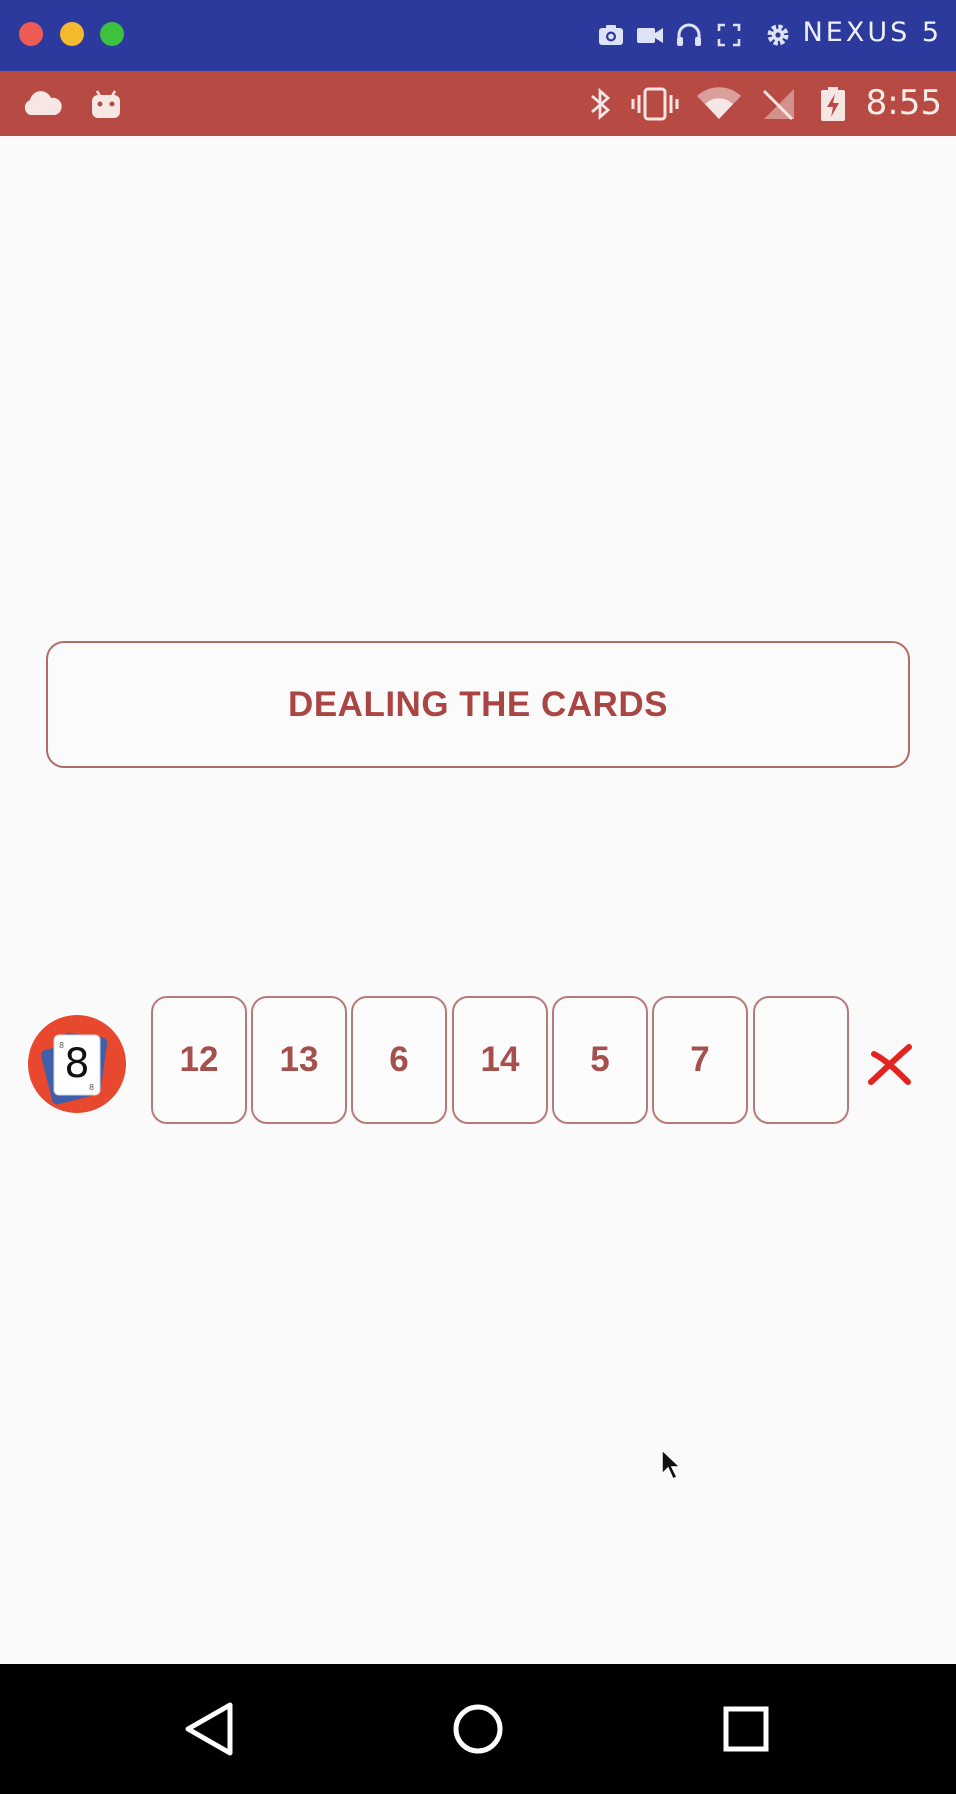 The width and height of the screenshot is (956, 1794). Describe the element at coordinates (700, 1060) in the screenshot. I see `card-slot: 7` at that location.